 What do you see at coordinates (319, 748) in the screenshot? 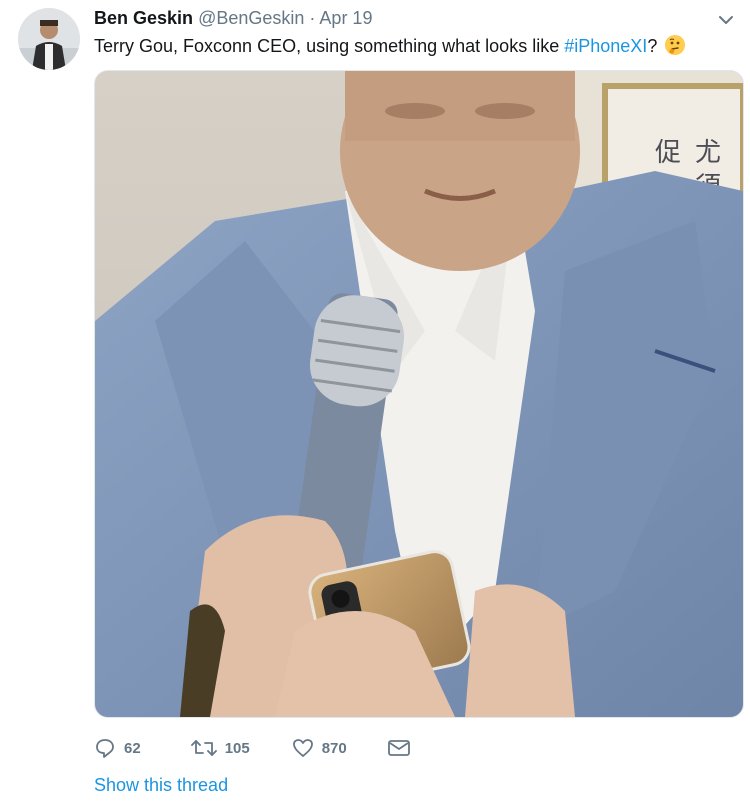
I see `like-action: 870` at bounding box center [319, 748].